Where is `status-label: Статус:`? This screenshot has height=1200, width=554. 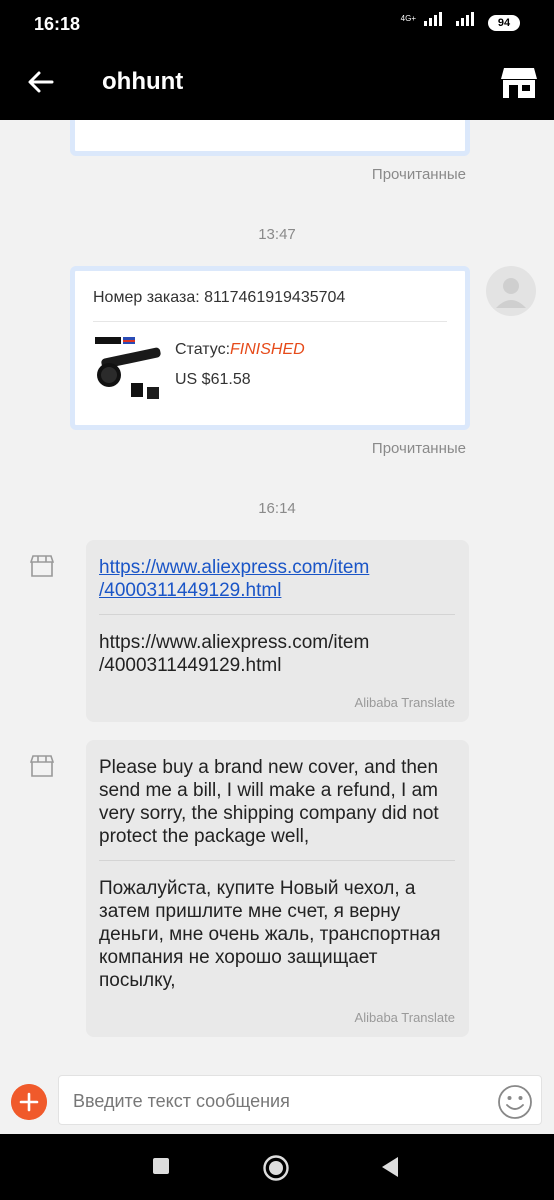
status-label: Статус: is located at coordinates (203, 349).